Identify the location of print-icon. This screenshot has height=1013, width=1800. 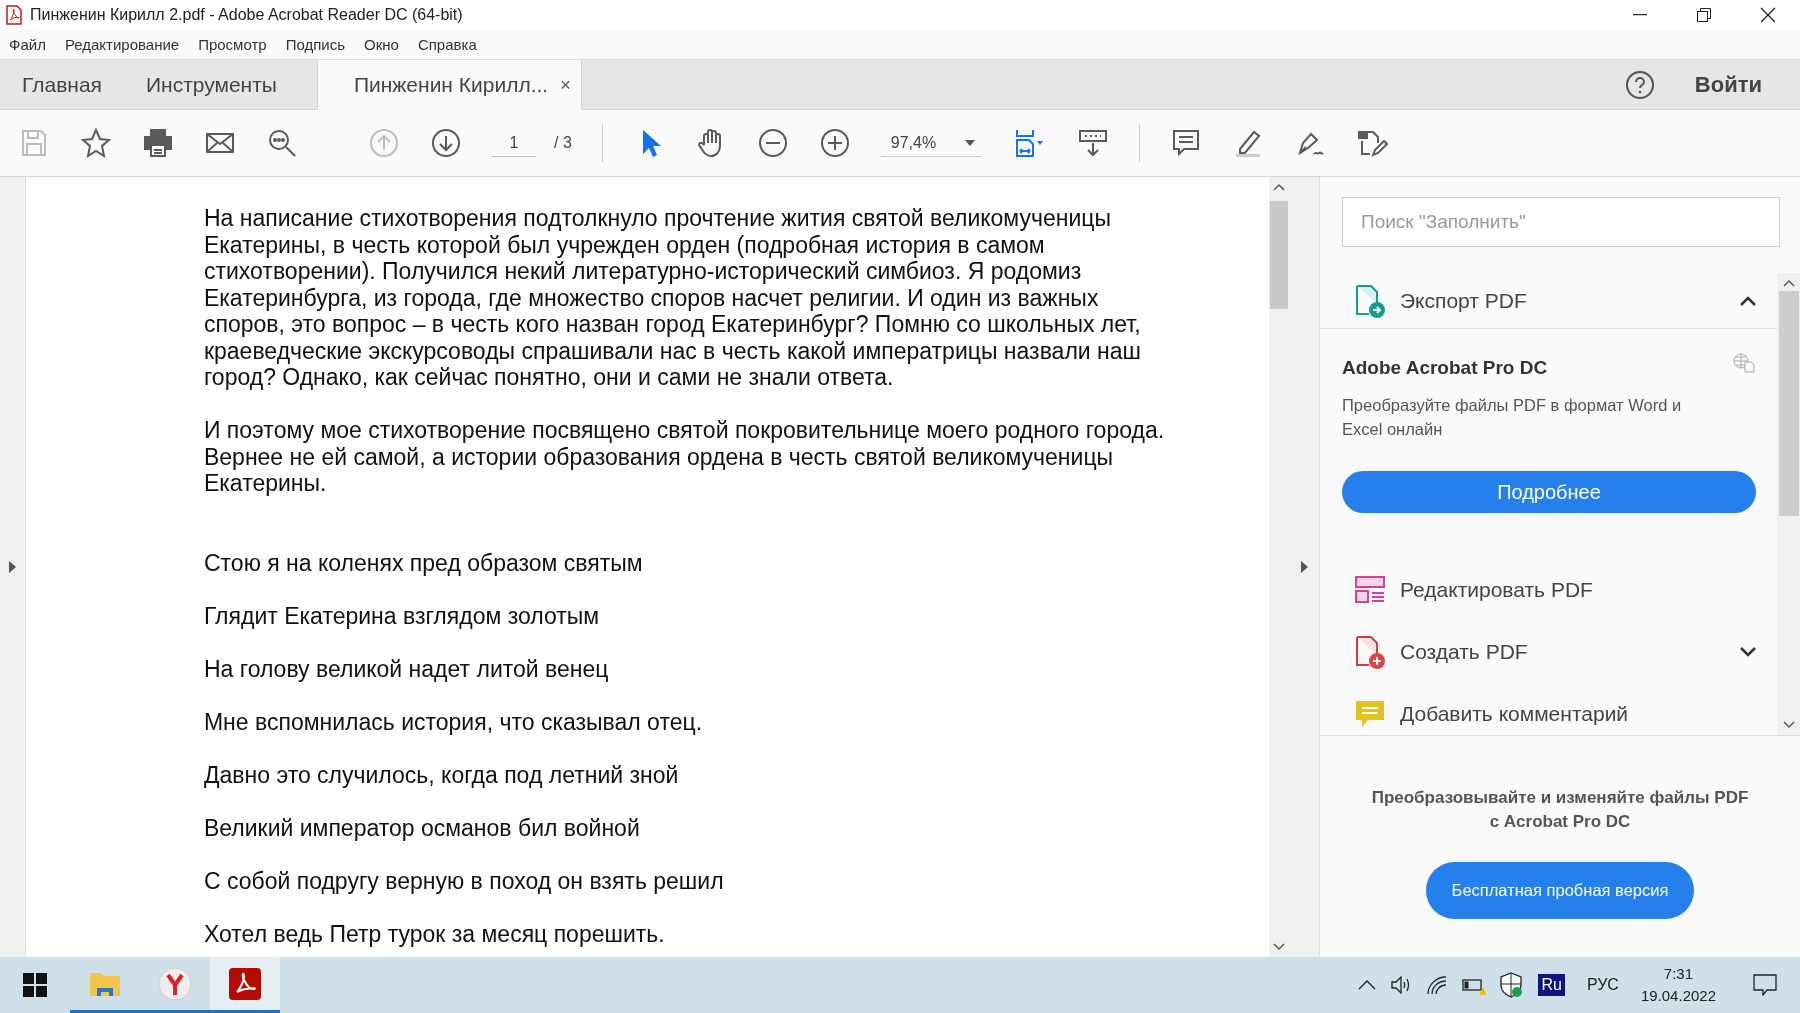
(158, 143).